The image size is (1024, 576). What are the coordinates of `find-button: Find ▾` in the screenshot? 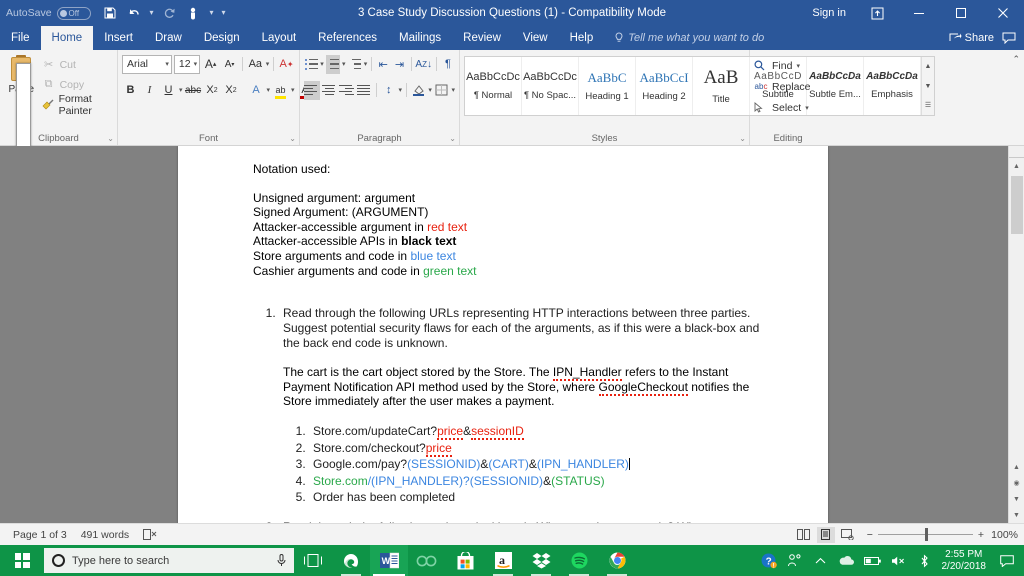 It's located at (788, 65).